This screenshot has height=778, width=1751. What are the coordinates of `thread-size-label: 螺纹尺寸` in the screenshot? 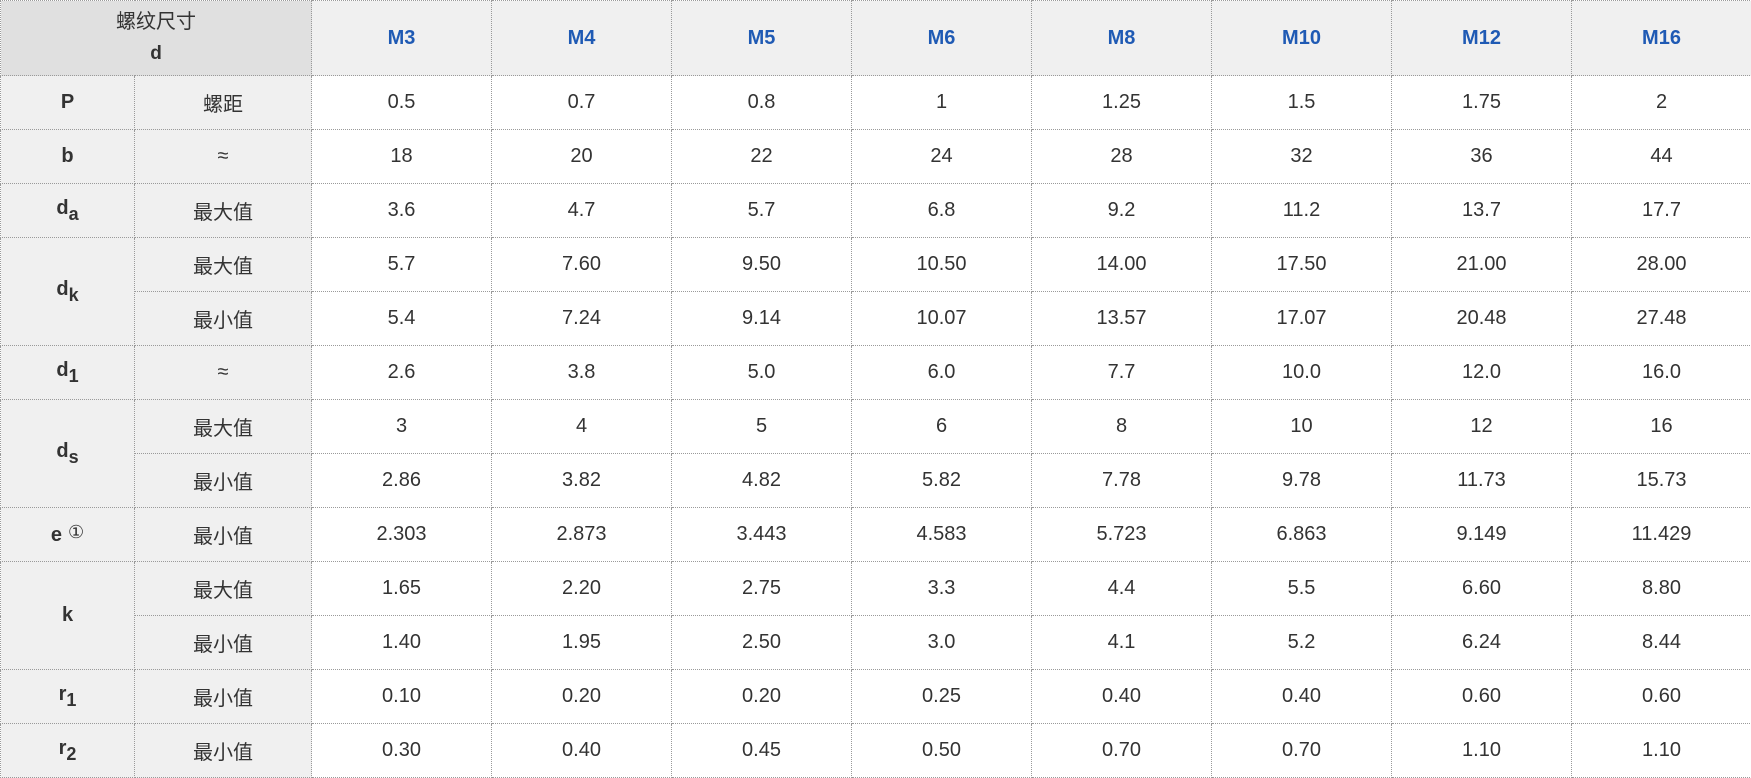 It's located at (156, 22).